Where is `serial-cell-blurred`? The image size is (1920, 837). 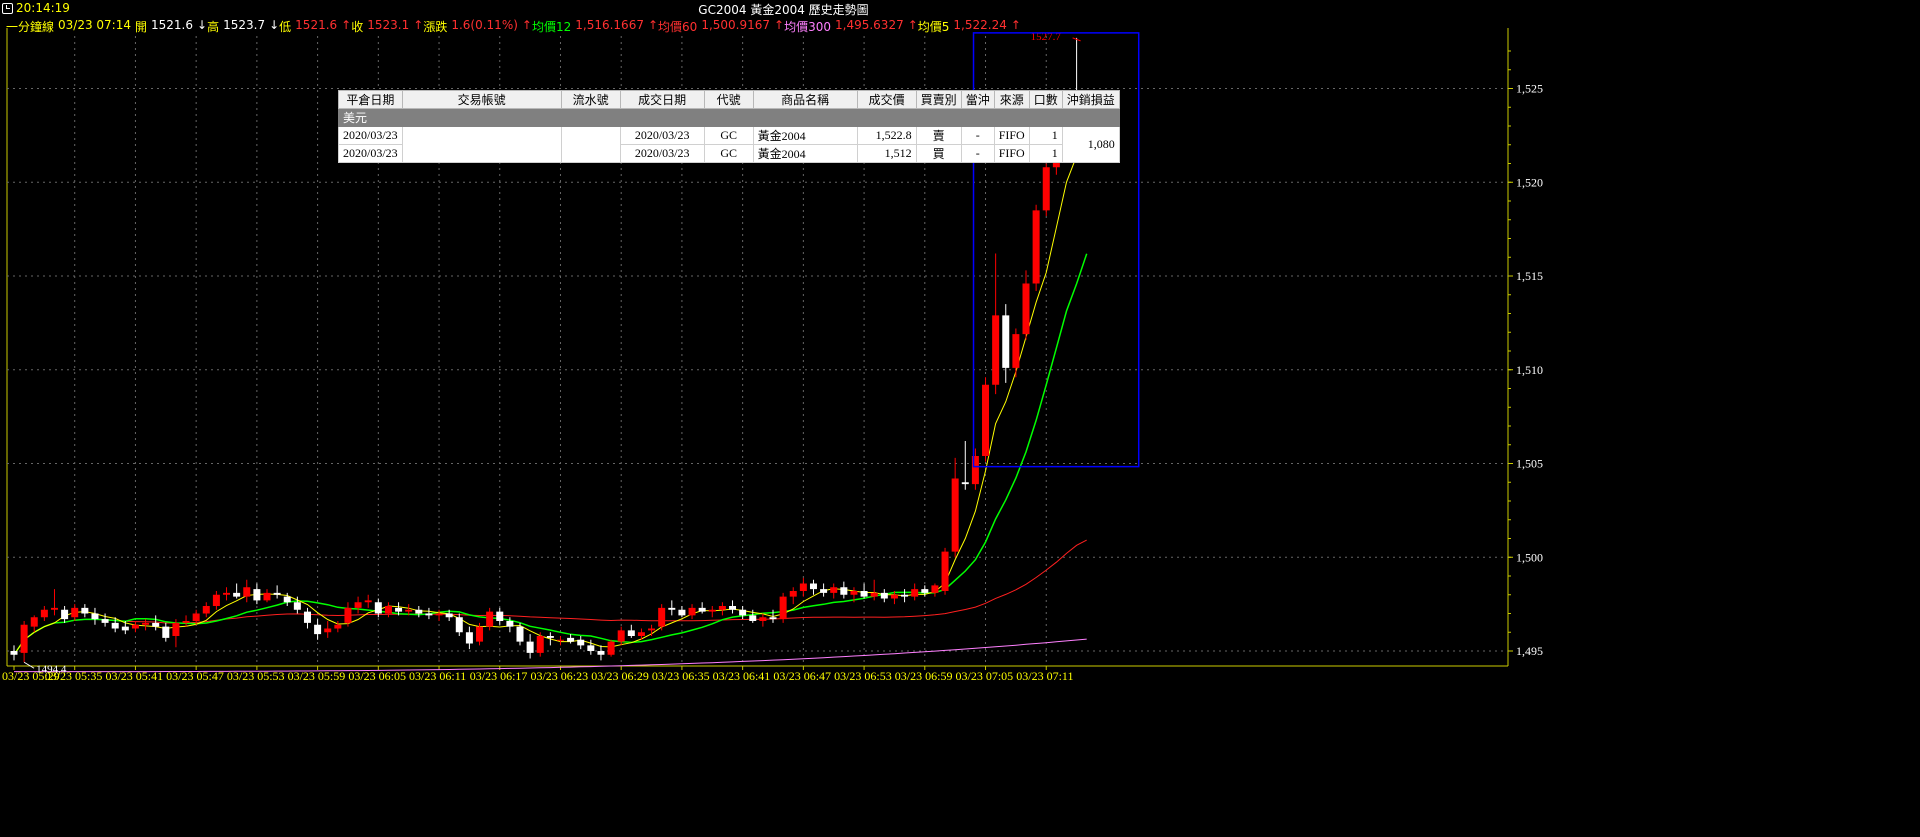
serial-cell-blurred is located at coordinates (590, 144).